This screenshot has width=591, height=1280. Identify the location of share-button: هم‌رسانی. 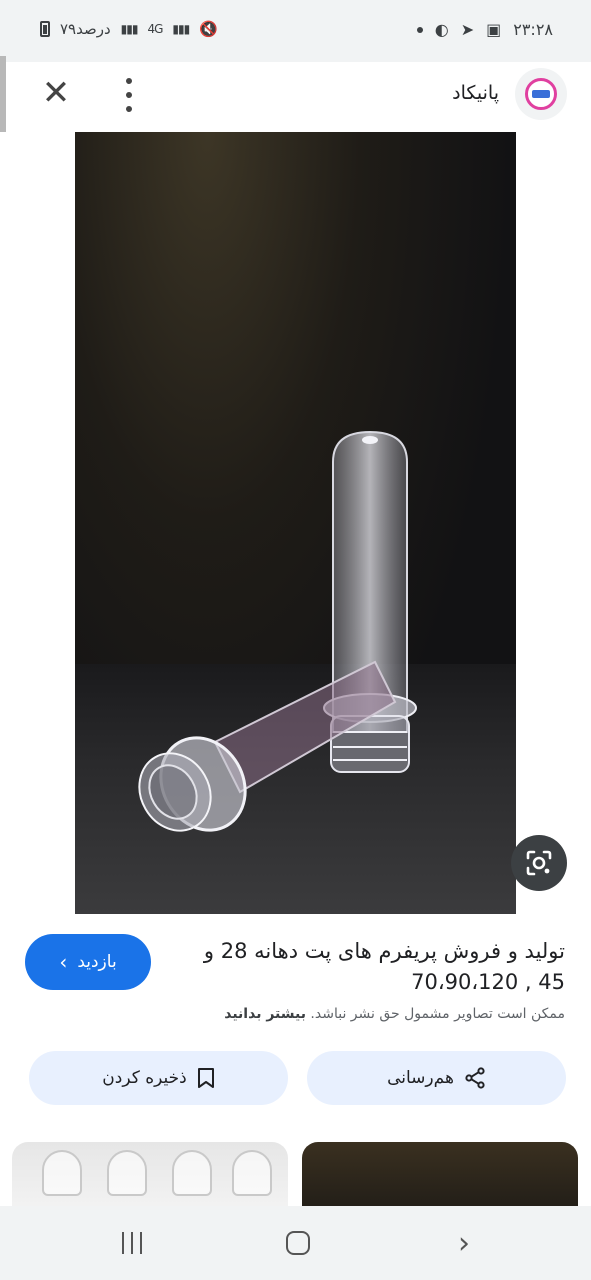
(436, 1078).